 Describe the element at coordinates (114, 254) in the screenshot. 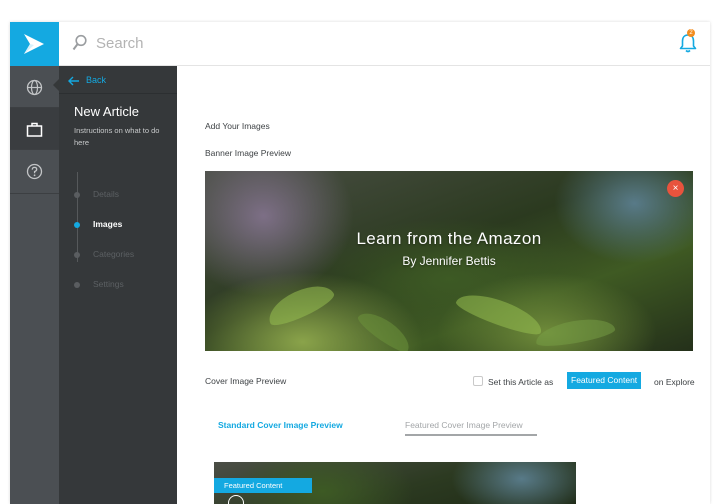

I see `step-label: Categories` at that location.